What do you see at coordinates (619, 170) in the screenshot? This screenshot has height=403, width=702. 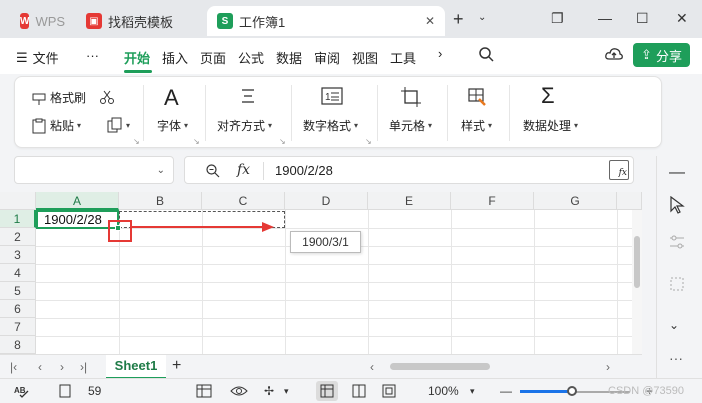 I see `insert-function-icon: fx` at bounding box center [619, 170].